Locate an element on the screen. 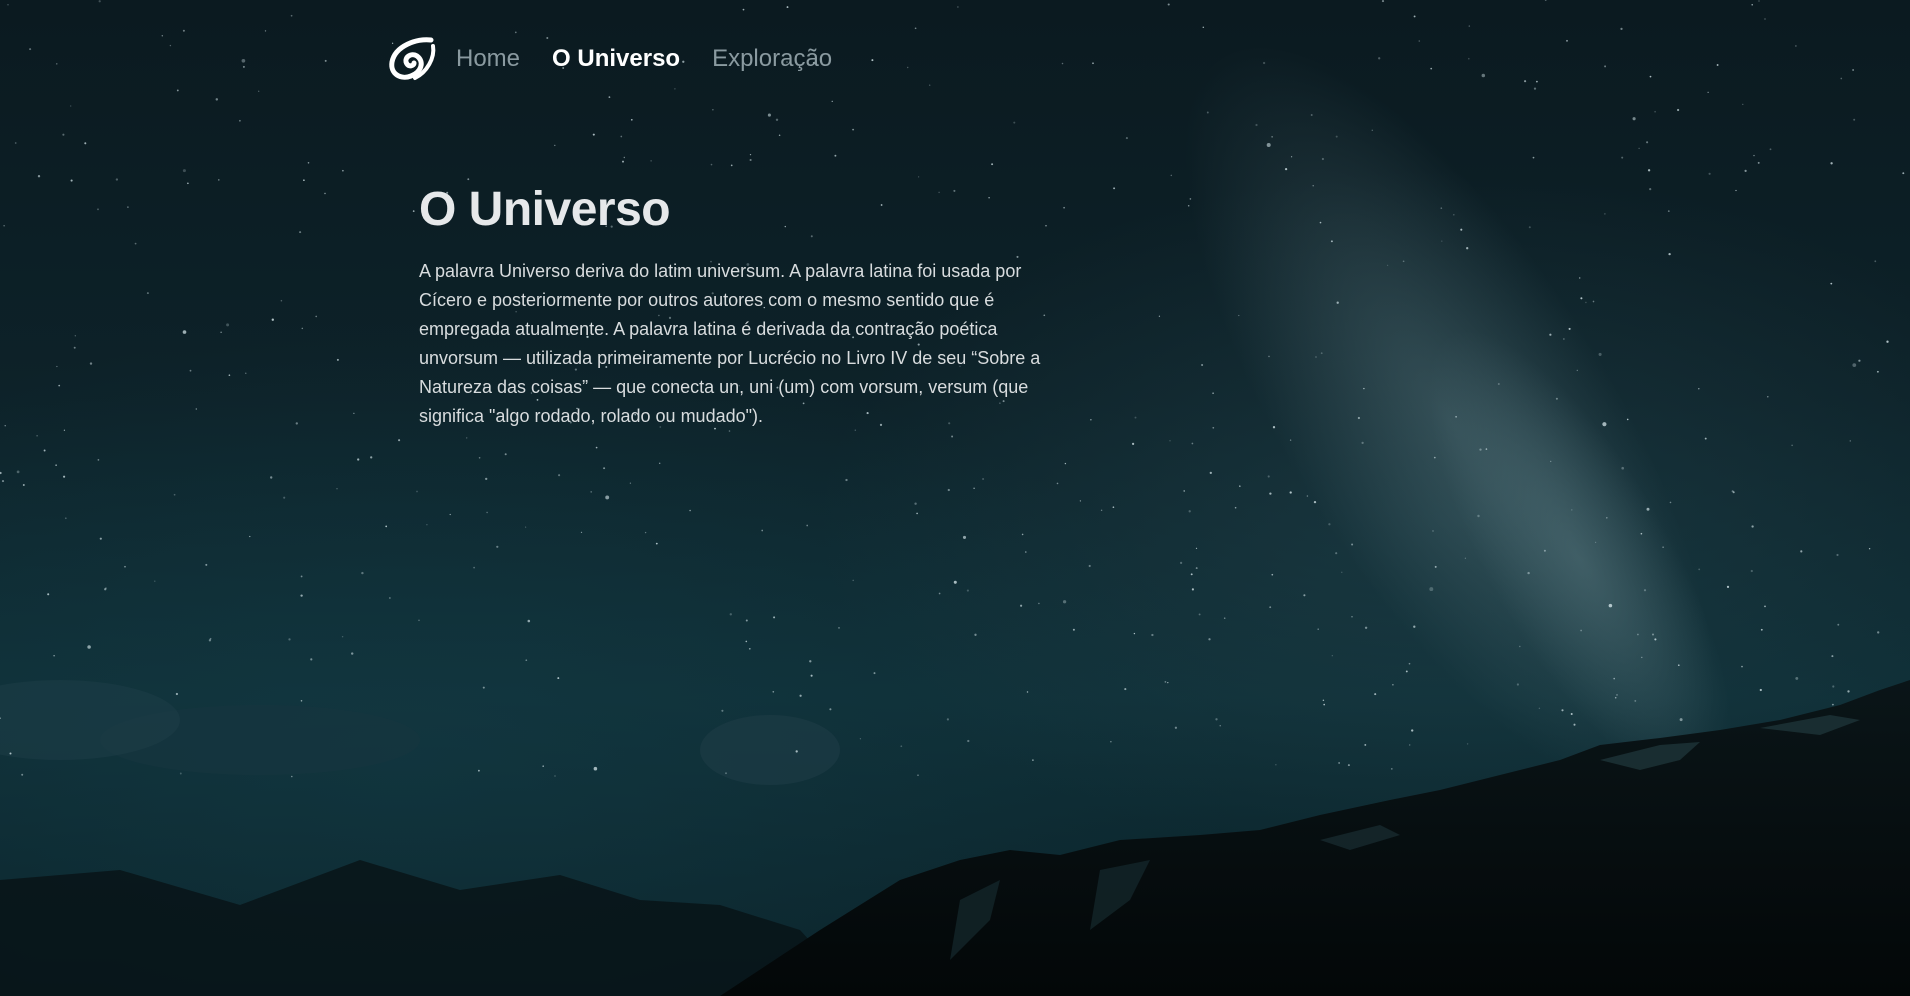 The image size is (1910, 996). nav-link-o-universo: O Universo is located at coordinates (616, 59).